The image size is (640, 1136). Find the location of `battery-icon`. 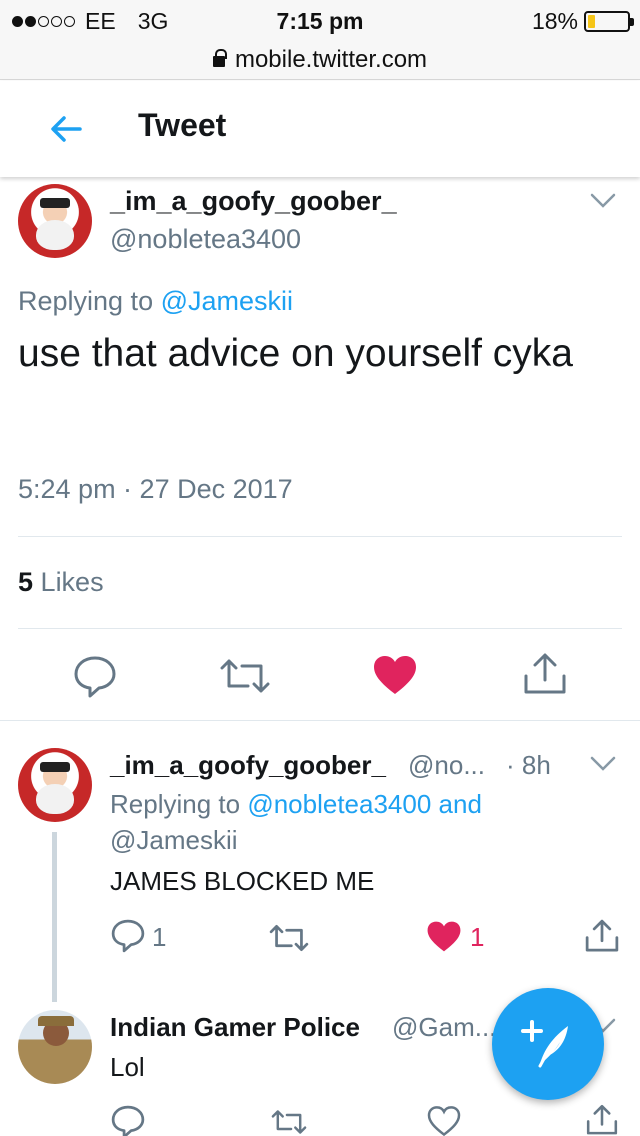

battery-icon is located at coordinates (609, 21).